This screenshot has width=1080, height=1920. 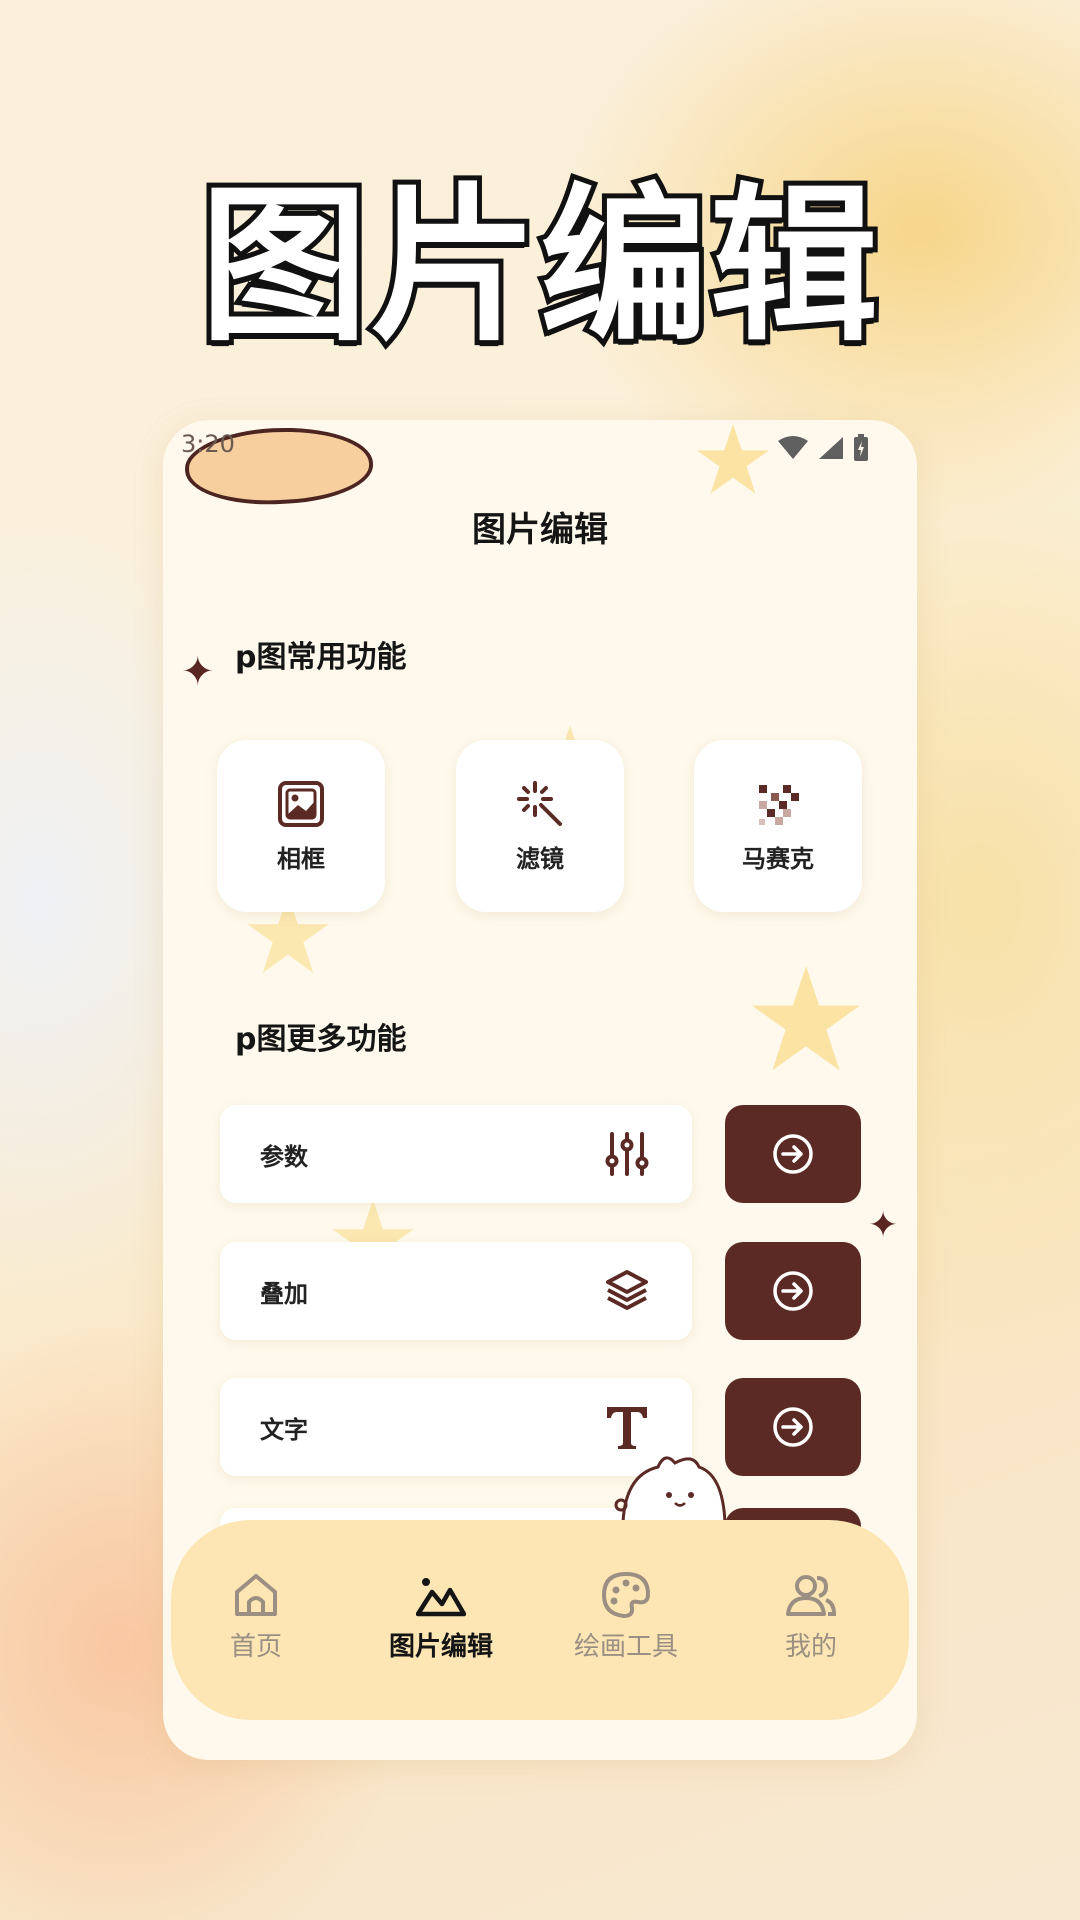 I want to click on mountain-icon, so click(x=441, y=1597).